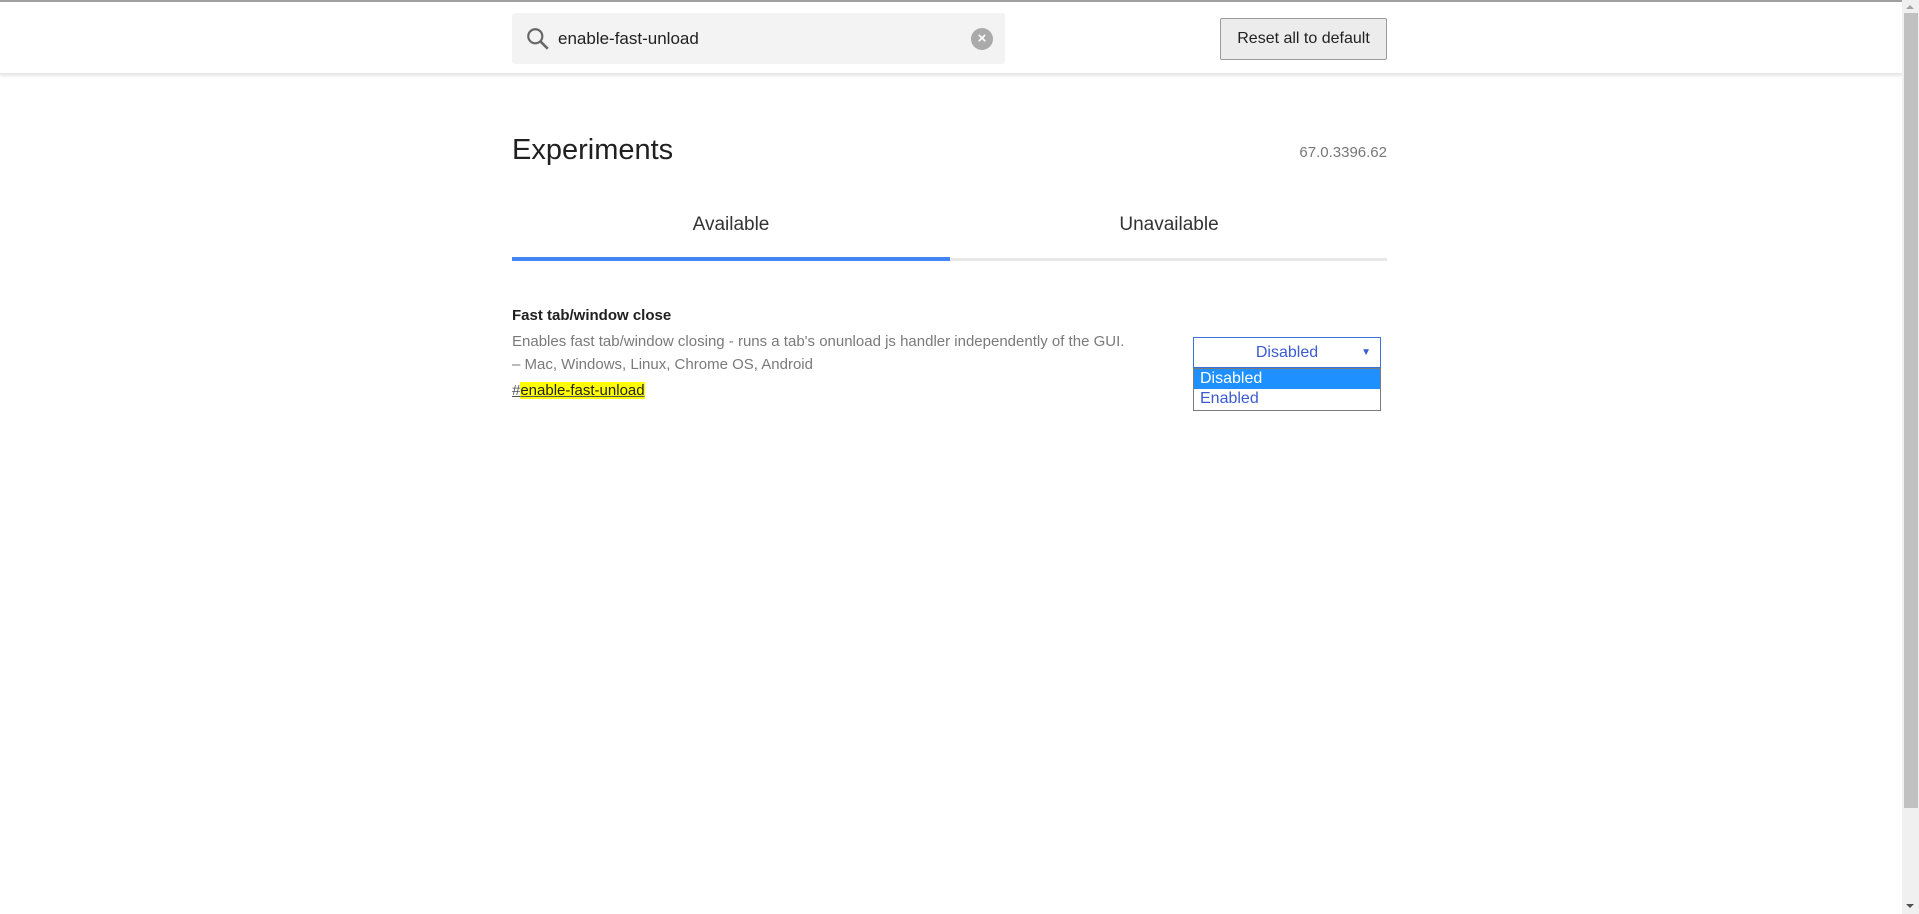 Image resolution: width=1919 pixels, height=914 pixels. I want to click on search-box: ×, so click(758, 38).